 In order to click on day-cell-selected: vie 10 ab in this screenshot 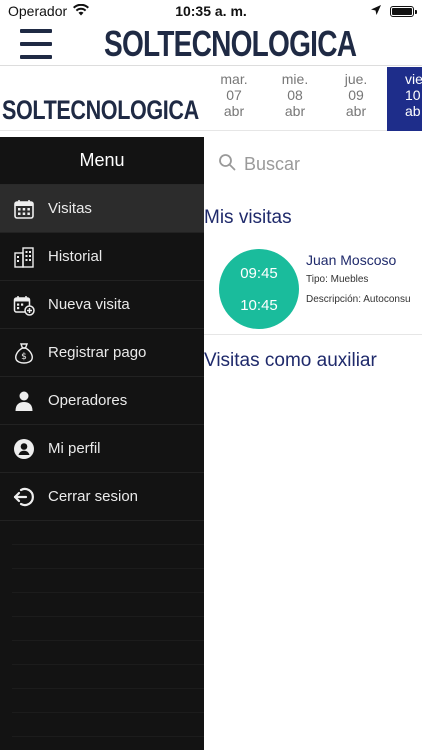, I will do `click(404, 99)`.